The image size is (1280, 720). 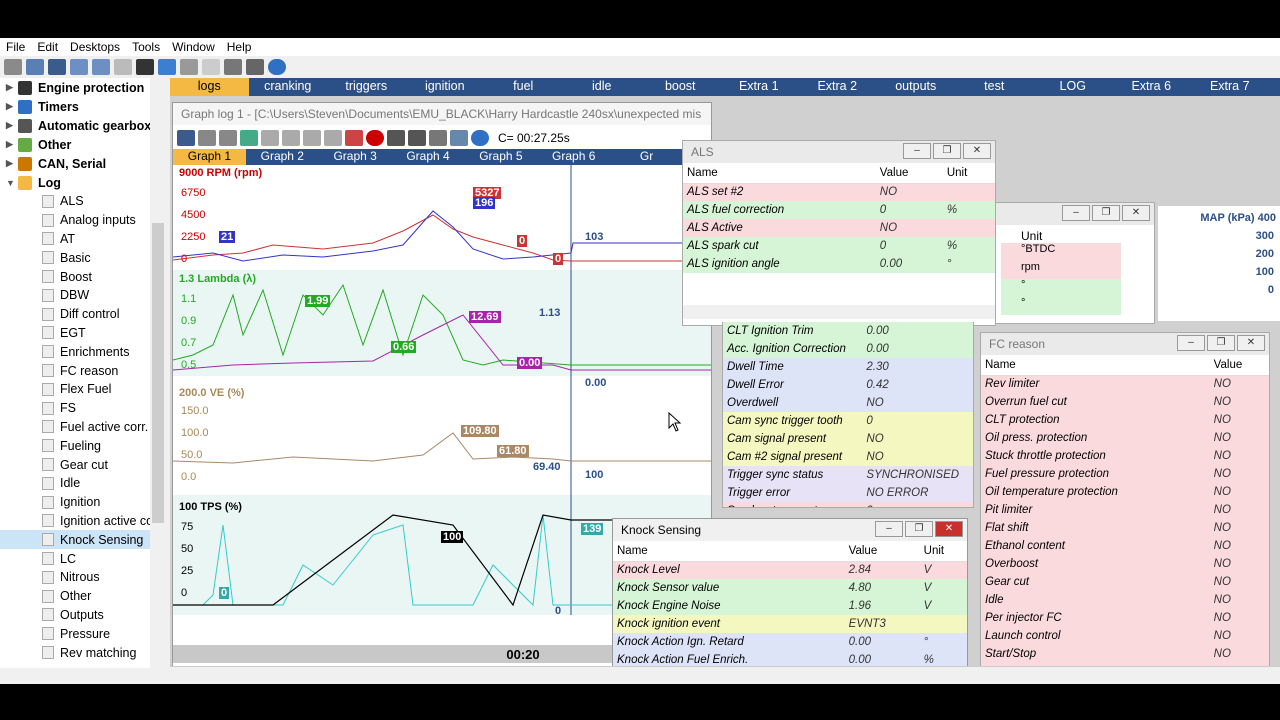 I want to click on pencil-icon, so click(x=13, y=67).